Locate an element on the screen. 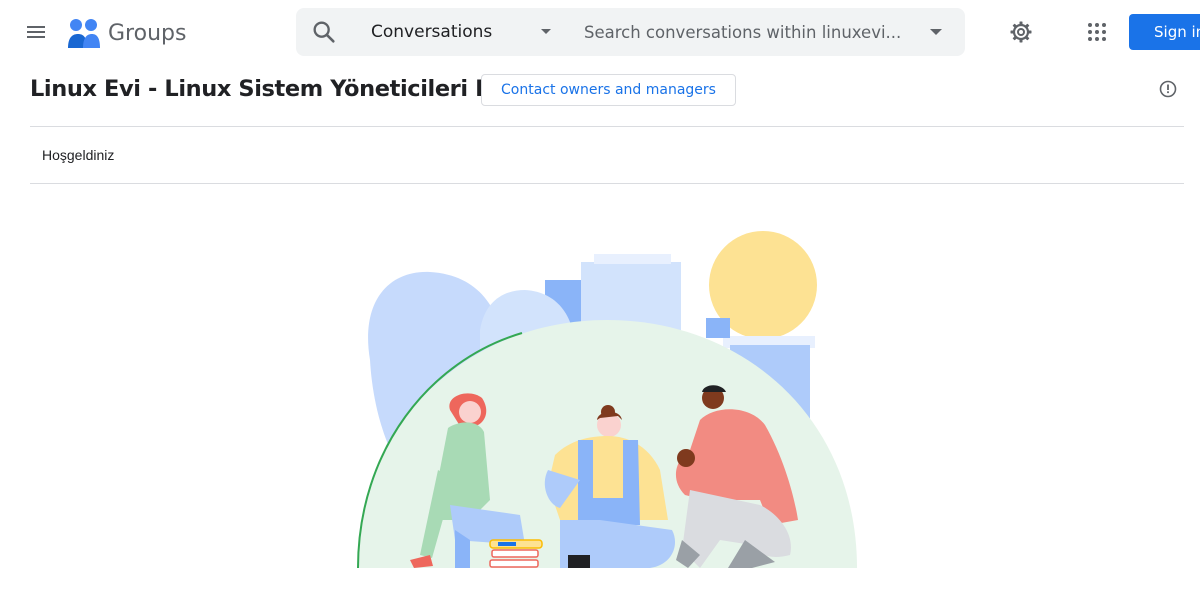 This screenshot has height=600, width=1200. app-name: Groups is located at coordinates (147, 33).